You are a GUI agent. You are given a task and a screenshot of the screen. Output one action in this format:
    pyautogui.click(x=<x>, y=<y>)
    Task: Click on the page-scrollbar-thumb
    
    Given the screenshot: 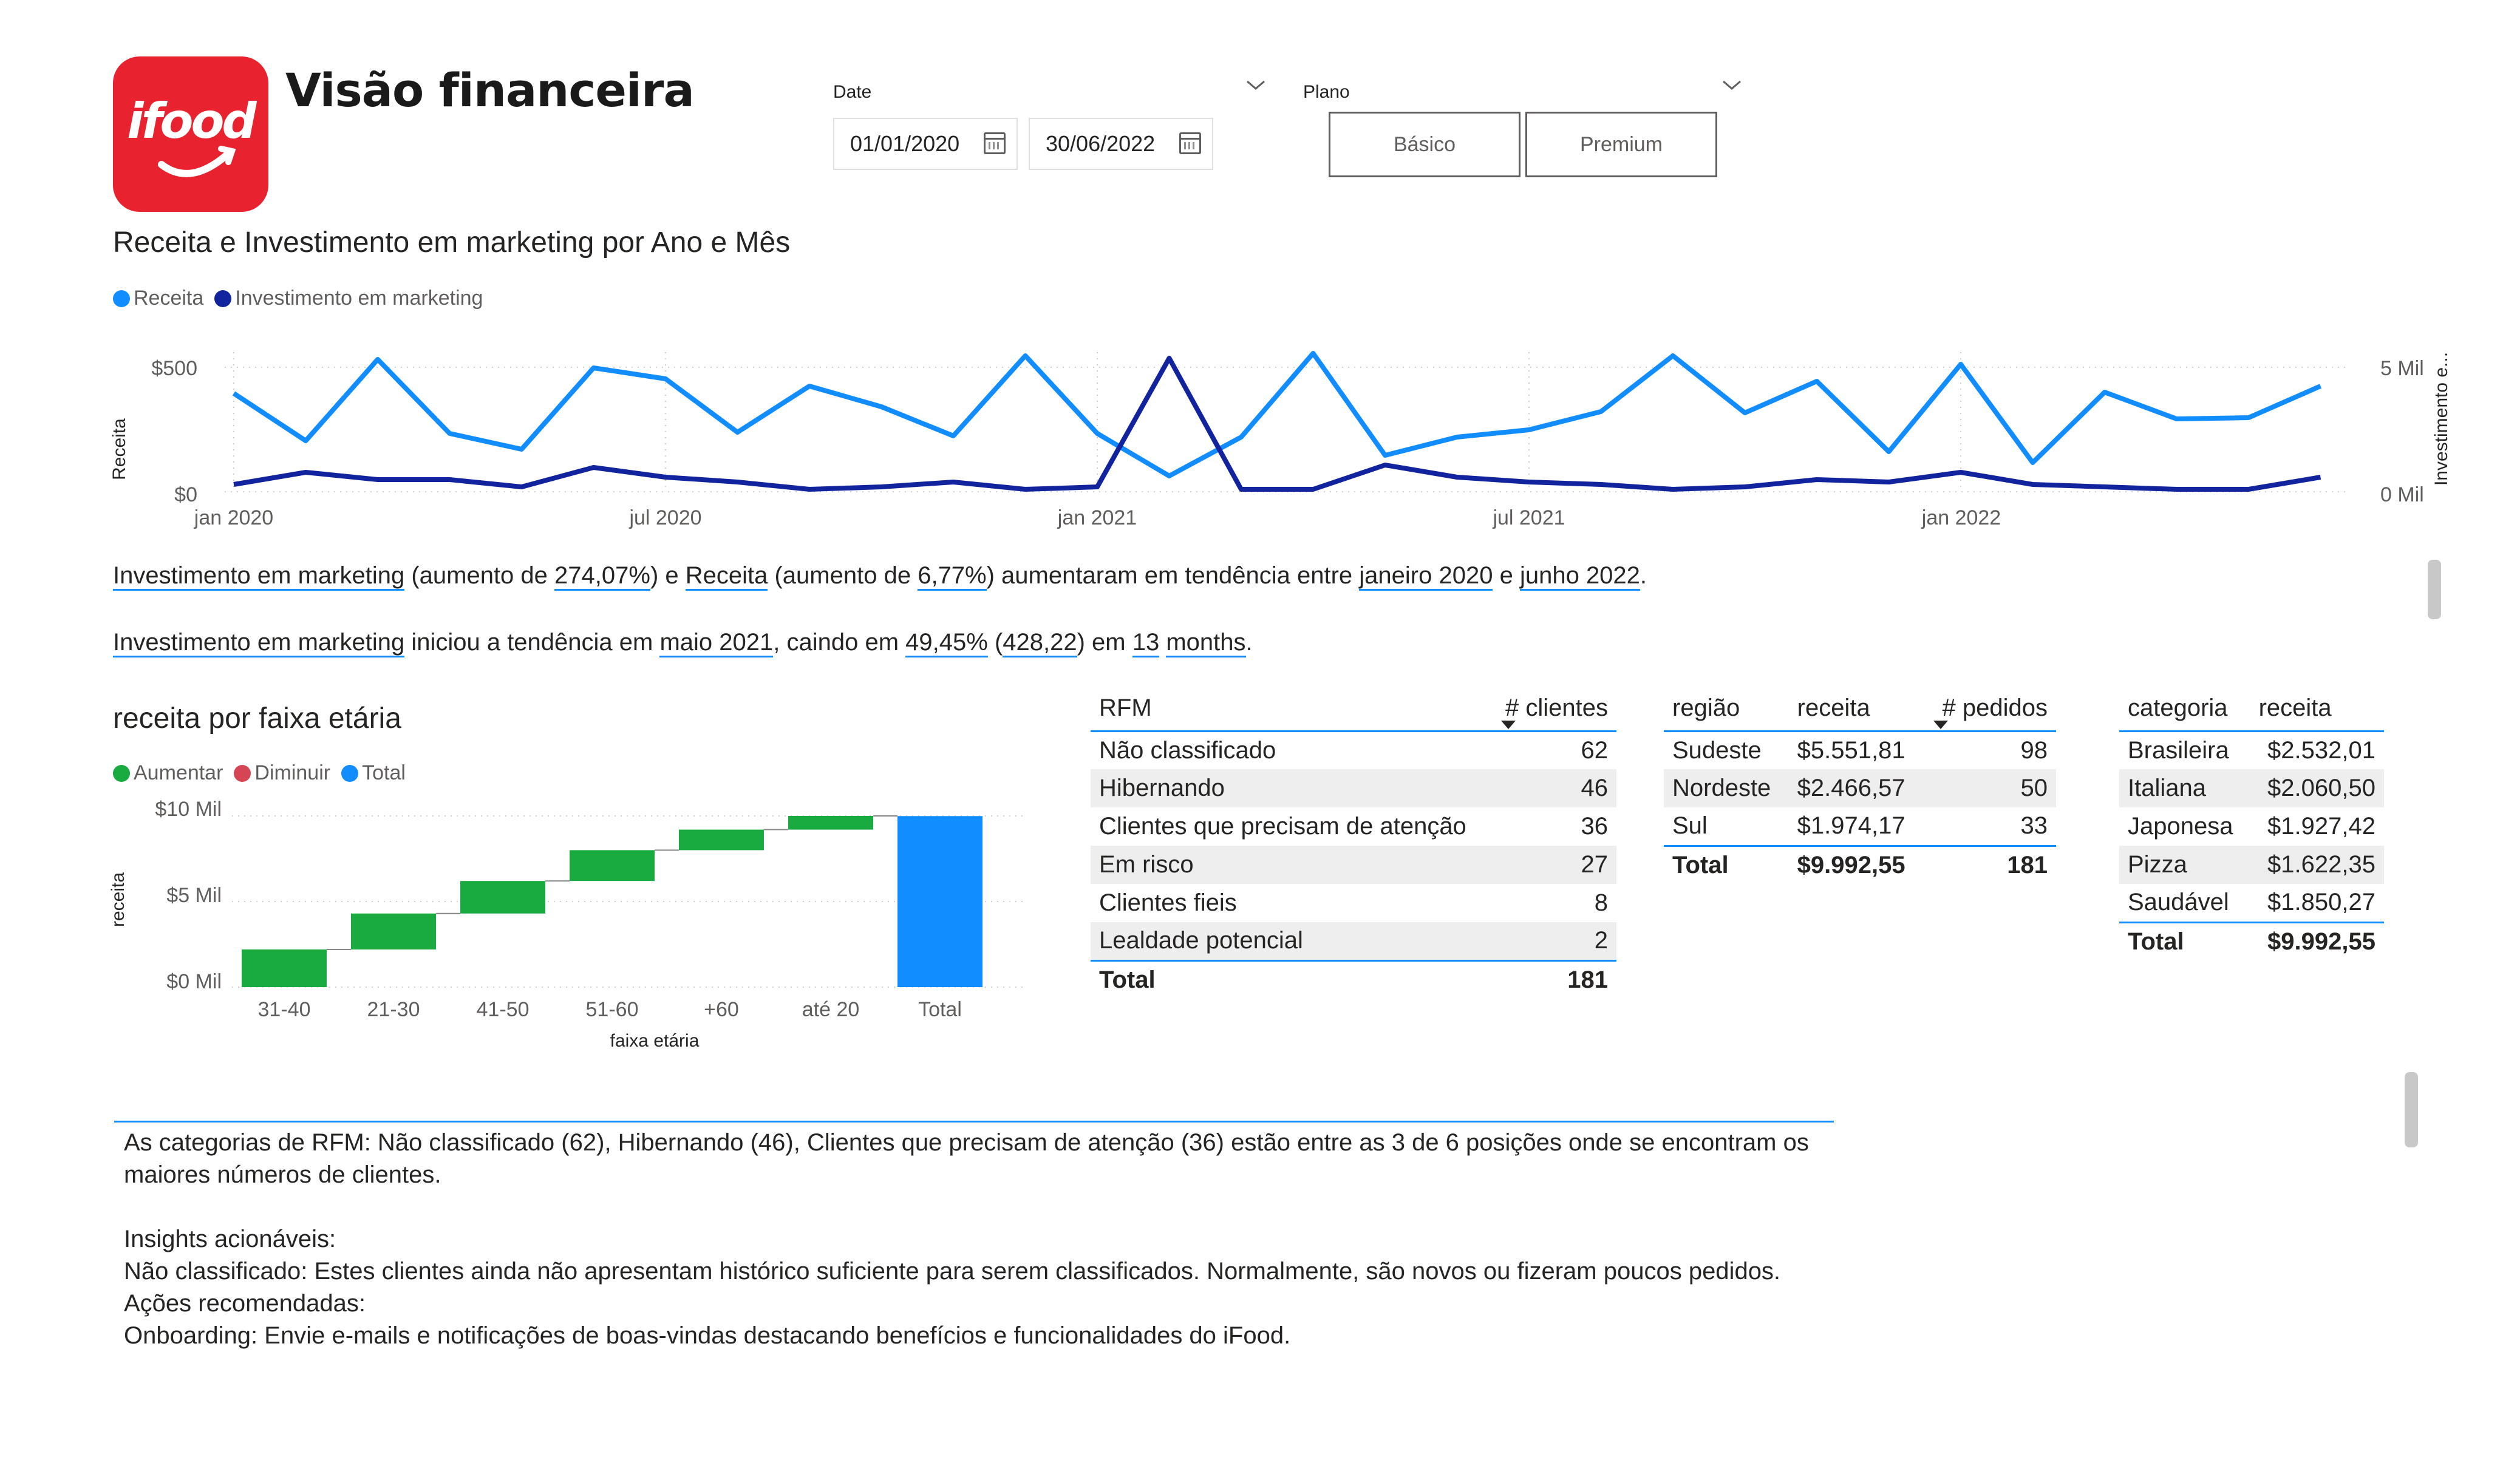 What is the action you would take?
    pyautogui.click(x=2434, y=589)
    